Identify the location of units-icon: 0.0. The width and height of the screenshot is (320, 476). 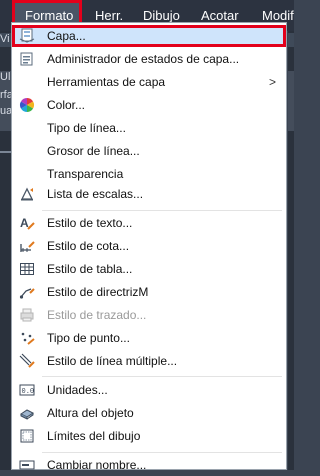
(27, 390).